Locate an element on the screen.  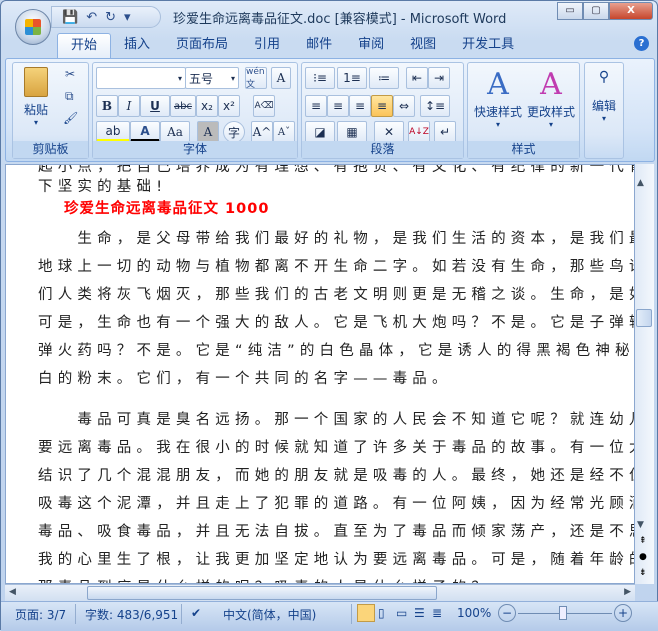
scroll-left-icon: ◀ is located at coordinates (12, 592).